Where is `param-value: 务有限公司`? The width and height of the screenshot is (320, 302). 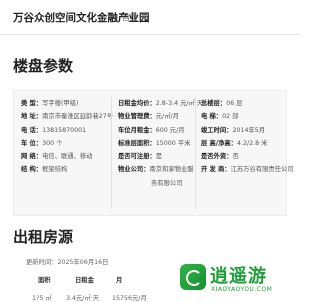
param-value: 务有限公司 is located at coordinates (167, 183).